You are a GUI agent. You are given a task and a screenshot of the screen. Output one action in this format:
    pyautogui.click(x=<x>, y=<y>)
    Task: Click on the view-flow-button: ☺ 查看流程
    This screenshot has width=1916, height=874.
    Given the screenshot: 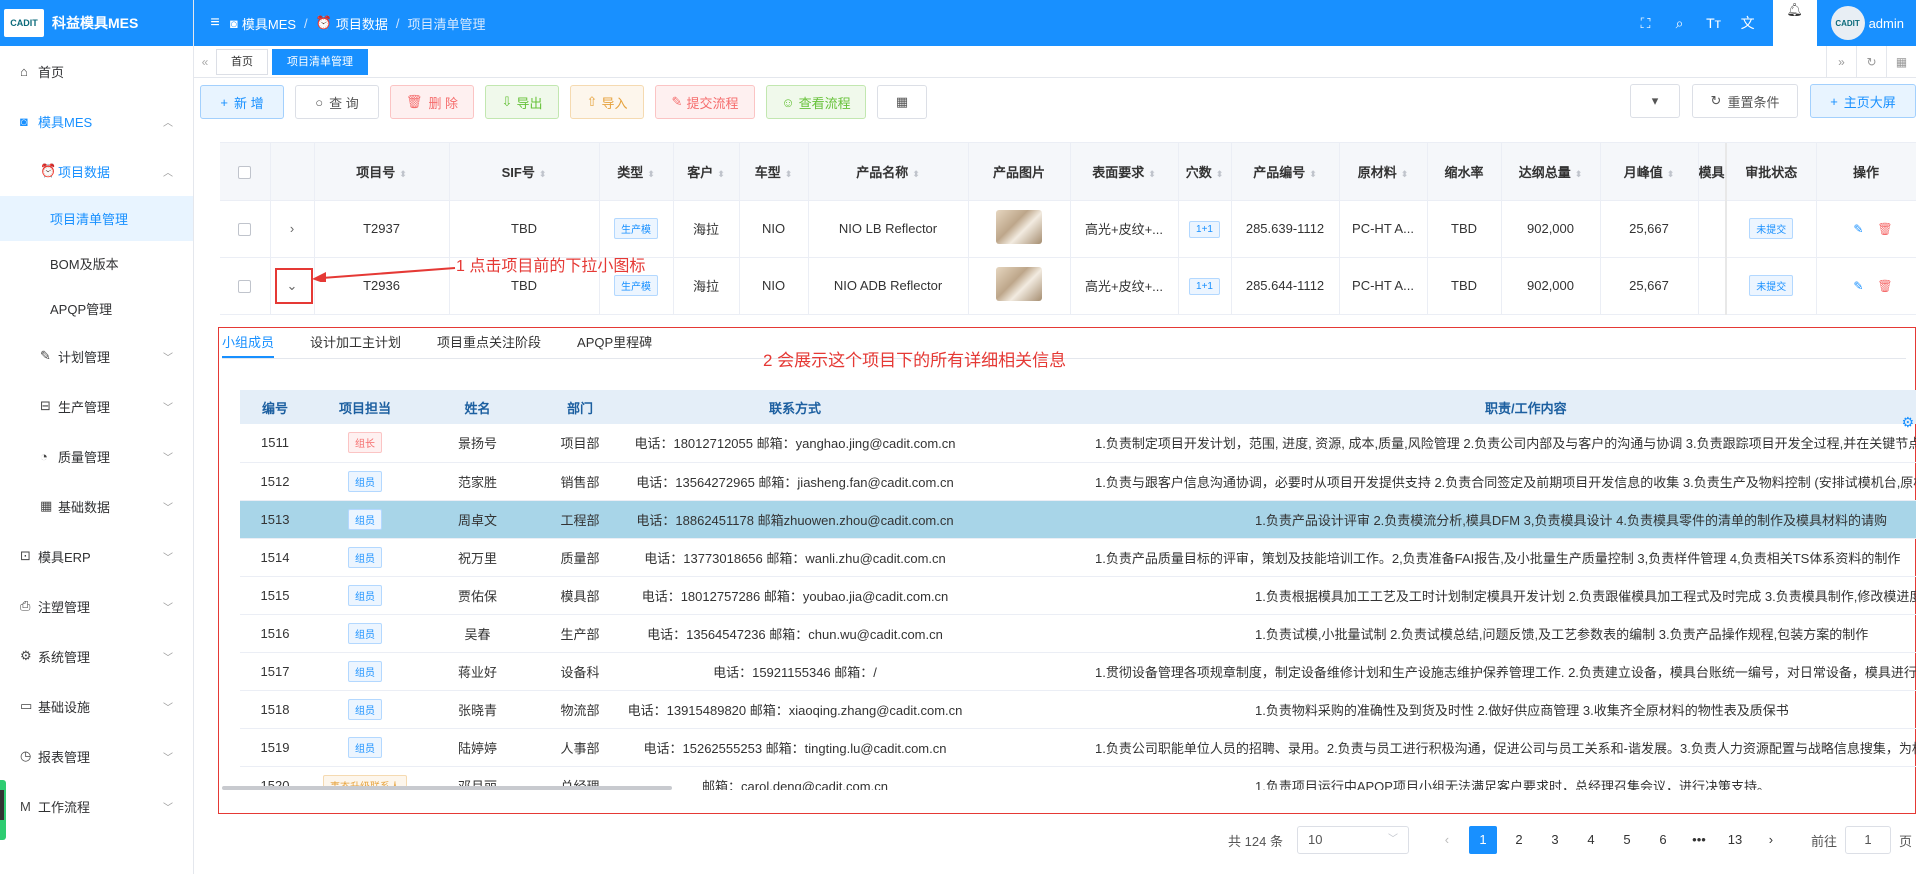 What is the action you would take?
    pyautogui.click(x=816, y=102)
    